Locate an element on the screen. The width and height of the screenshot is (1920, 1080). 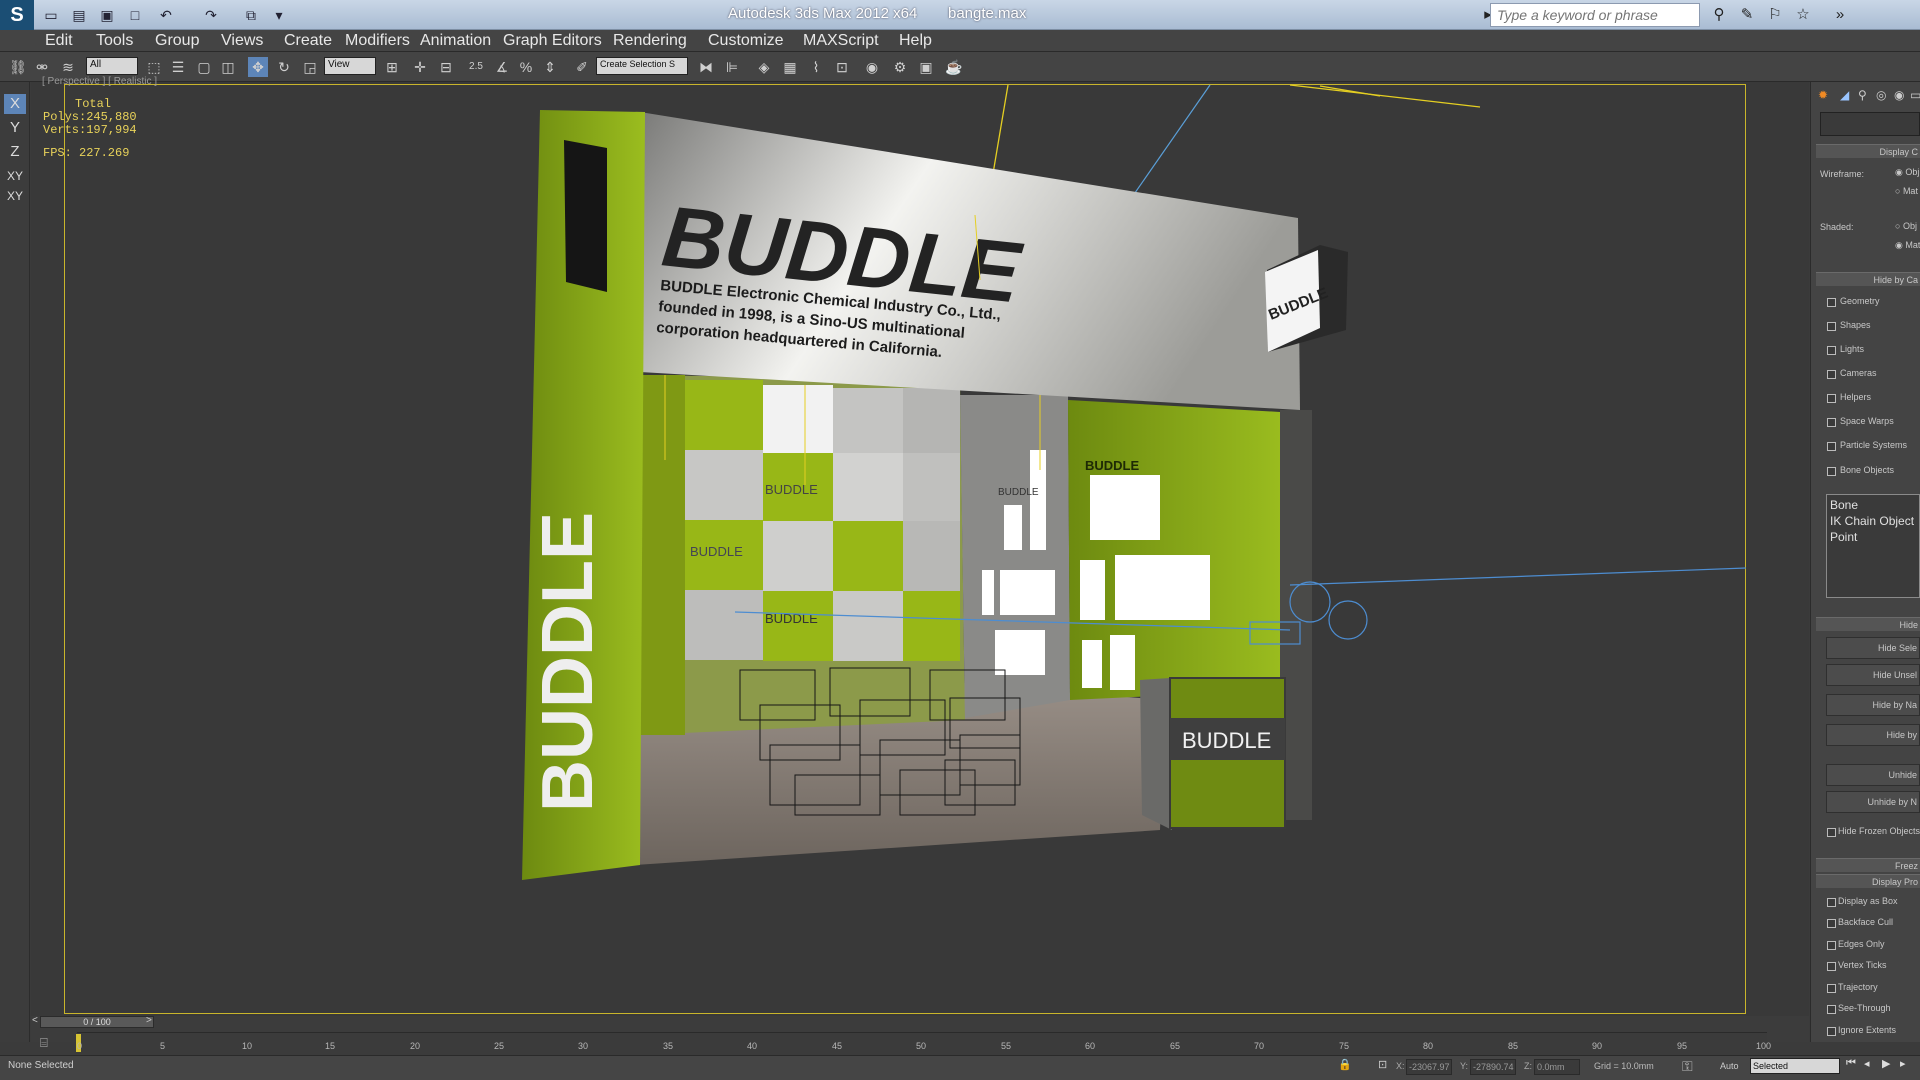
frame-tick: 15 is located at coordinates (330, 1046).